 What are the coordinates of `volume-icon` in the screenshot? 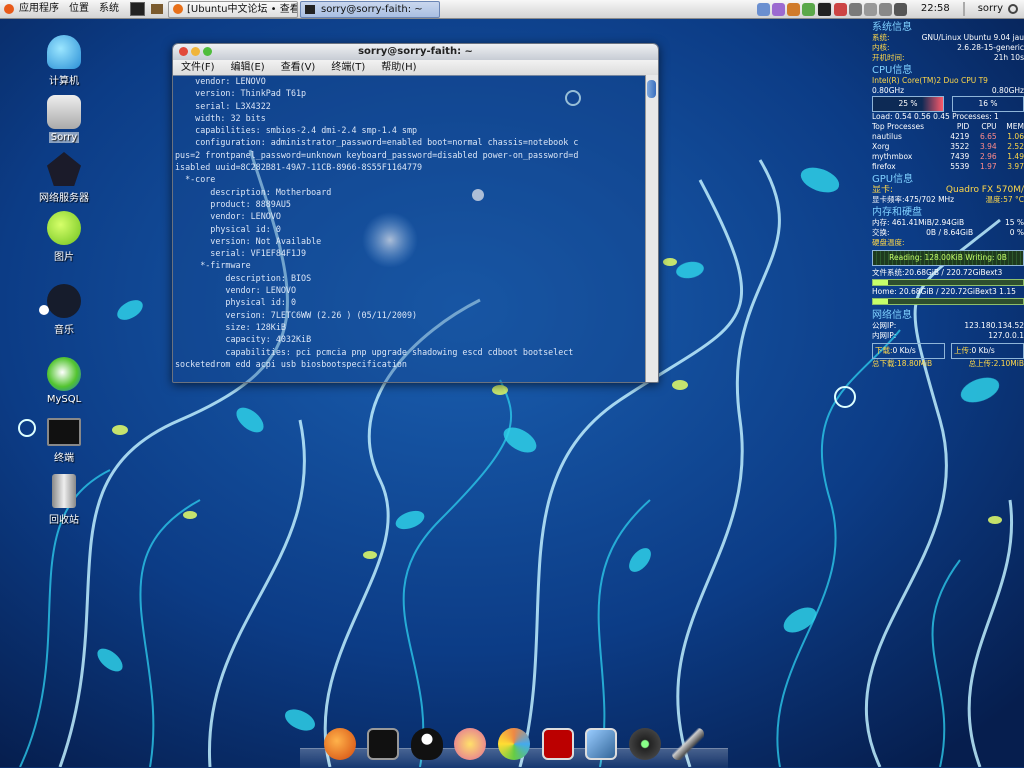 It's located at (900, 9).